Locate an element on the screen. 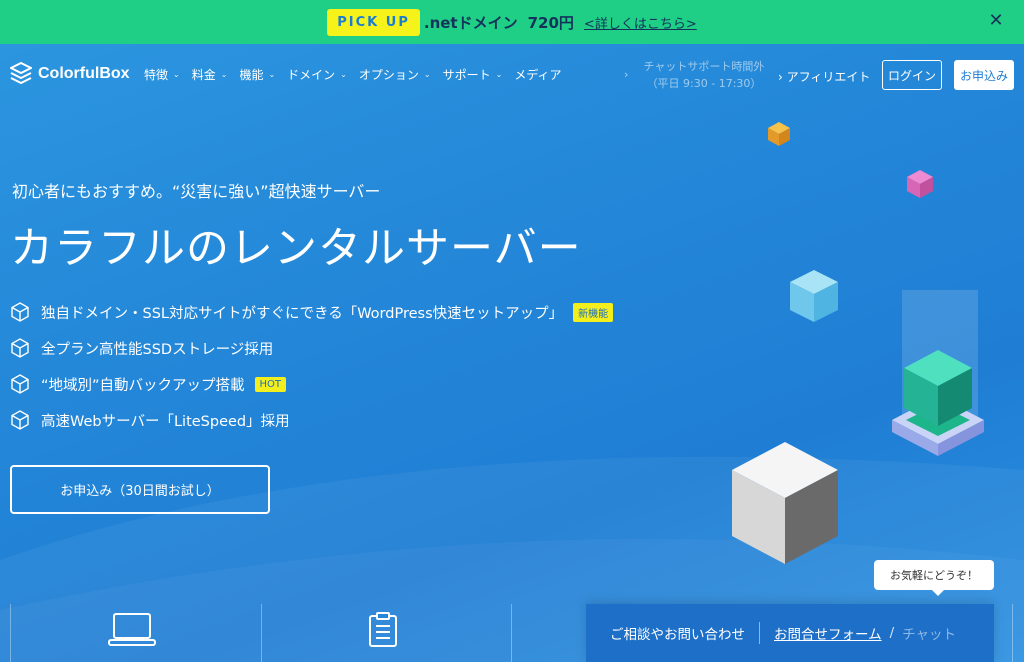  feature-item: 高速Webサーバー「LiteSpeed」採用 is located at coordinates (311, 420).